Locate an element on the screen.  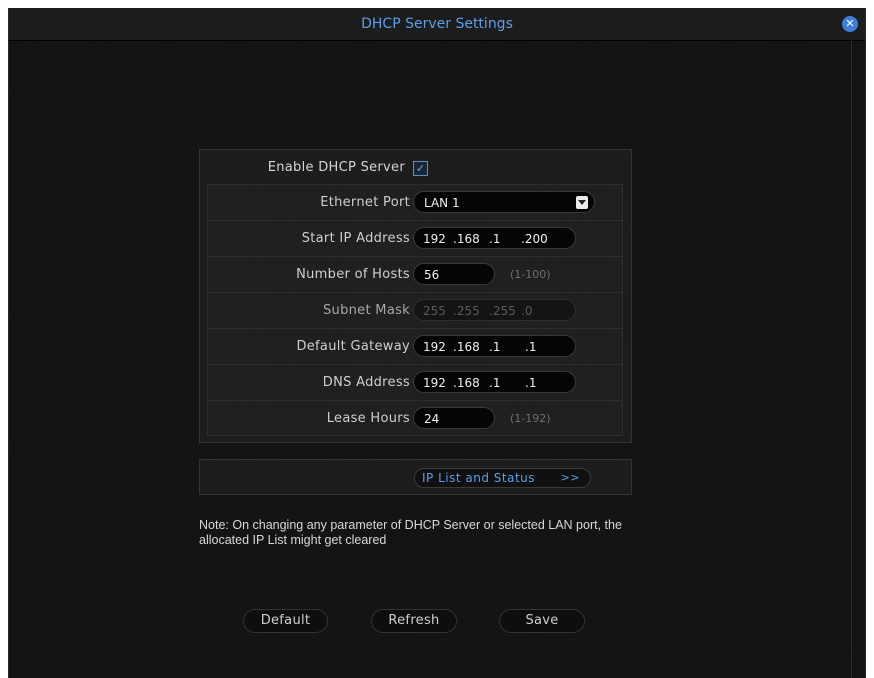
row-lease-hours: Lease Hours 24 (1-192) is located at coordinates (415, 418).